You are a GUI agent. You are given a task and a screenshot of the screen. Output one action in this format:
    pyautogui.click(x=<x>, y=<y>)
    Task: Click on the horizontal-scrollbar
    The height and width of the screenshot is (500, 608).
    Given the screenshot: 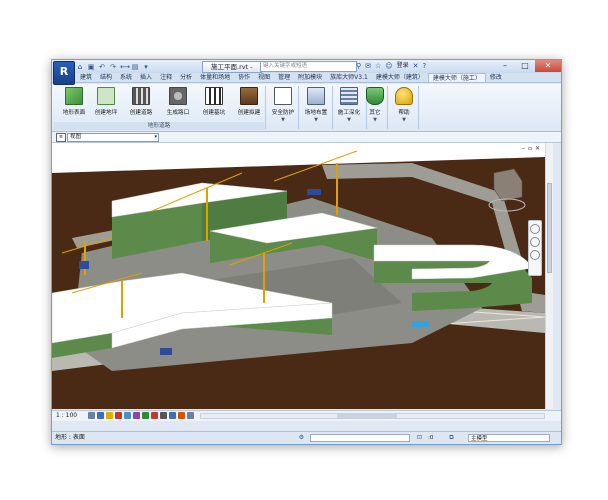 What is the action you would take?
    pyautogui.click(x=372, y=416)
    